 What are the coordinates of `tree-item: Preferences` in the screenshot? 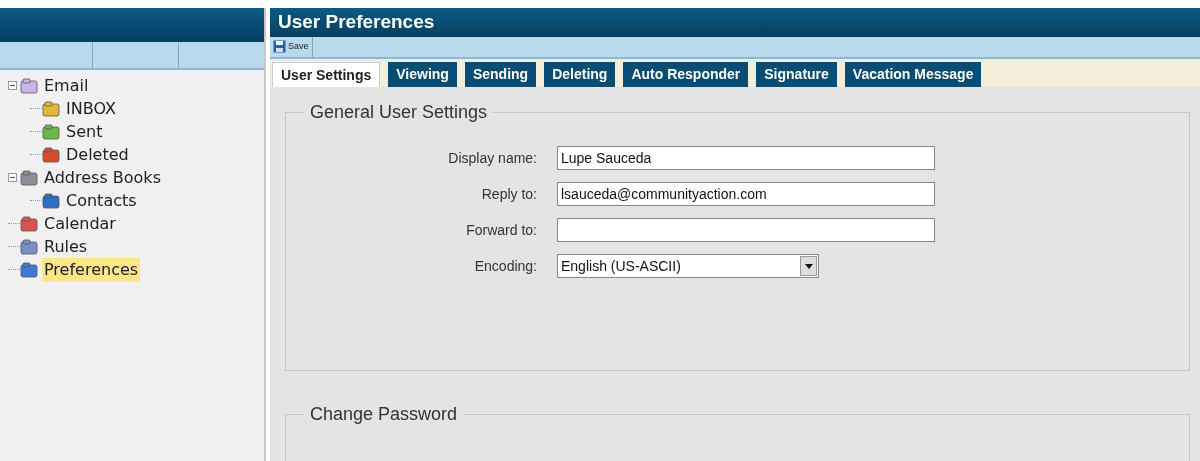 It's located at (91, 269).